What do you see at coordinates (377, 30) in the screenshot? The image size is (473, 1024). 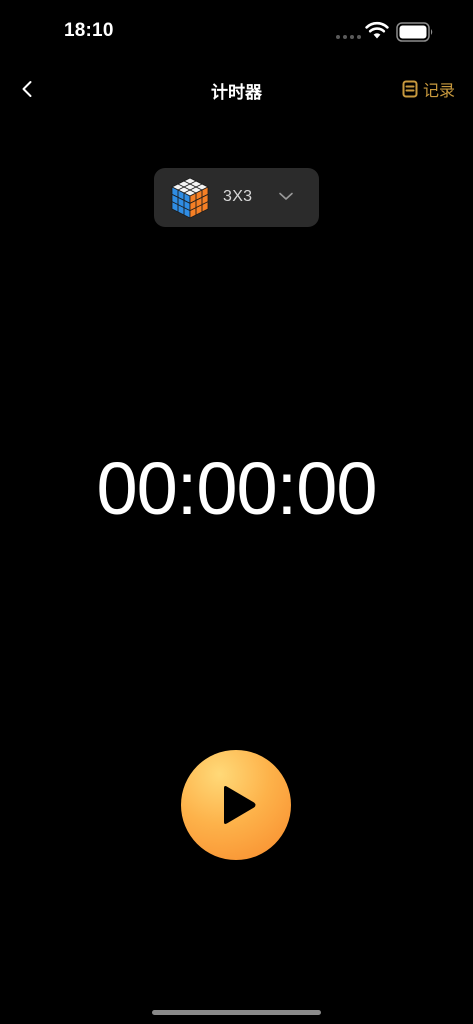 I see `wifi-icon` at bounding box center [377, 30].